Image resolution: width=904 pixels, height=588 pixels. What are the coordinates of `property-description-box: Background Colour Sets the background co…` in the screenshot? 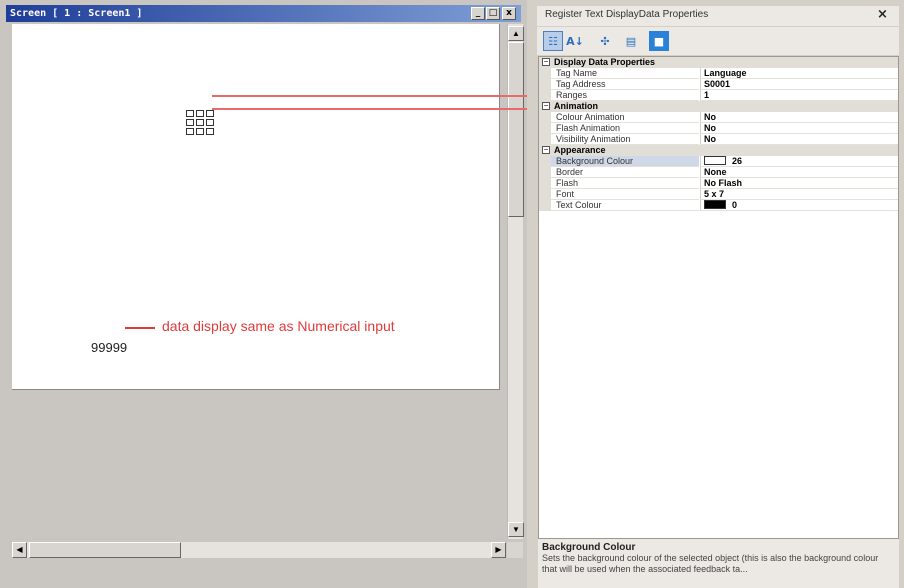 It's located at (718, 563).